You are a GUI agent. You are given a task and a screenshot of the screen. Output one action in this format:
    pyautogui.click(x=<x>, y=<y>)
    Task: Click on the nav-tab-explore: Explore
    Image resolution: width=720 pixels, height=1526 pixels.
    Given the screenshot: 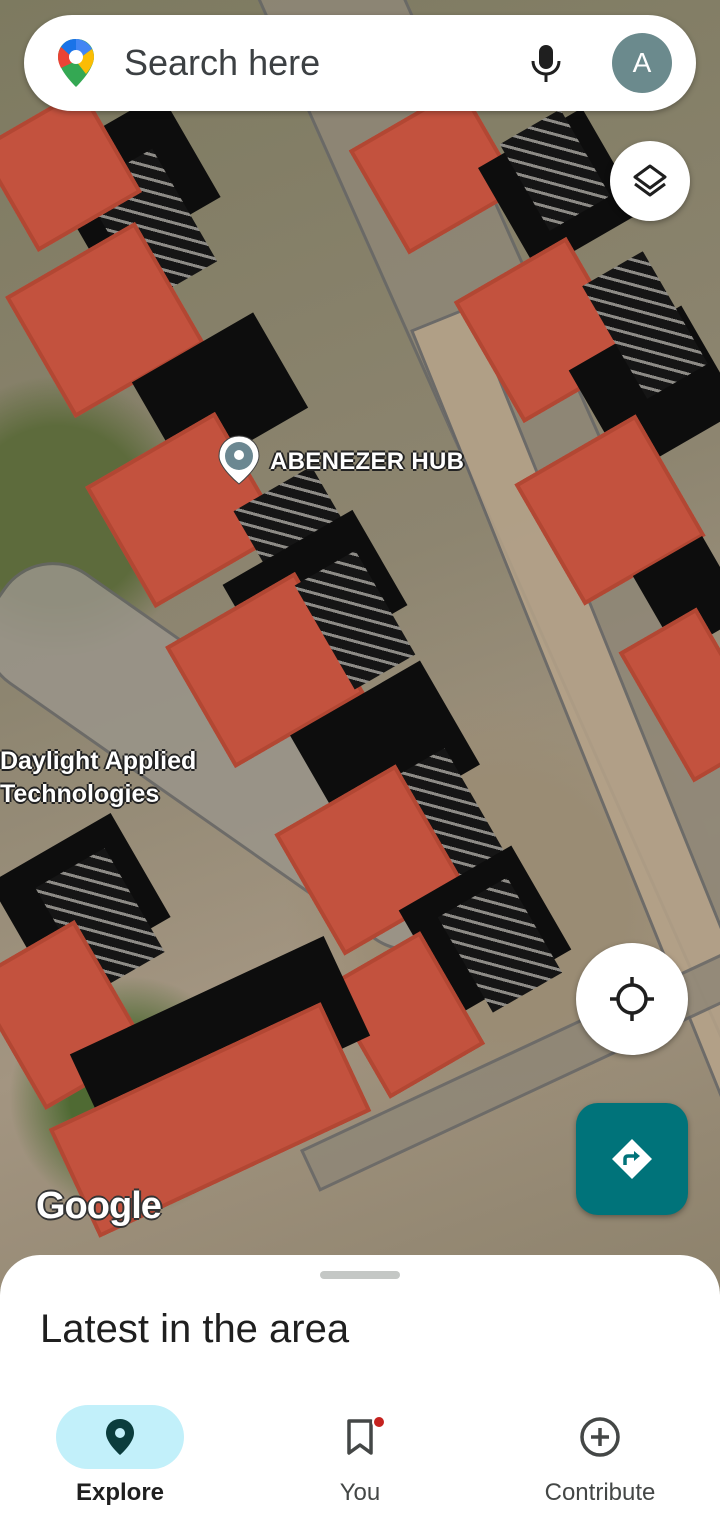 What is the action you would take?
    pyautogui.click(x=120, y=1460)
    